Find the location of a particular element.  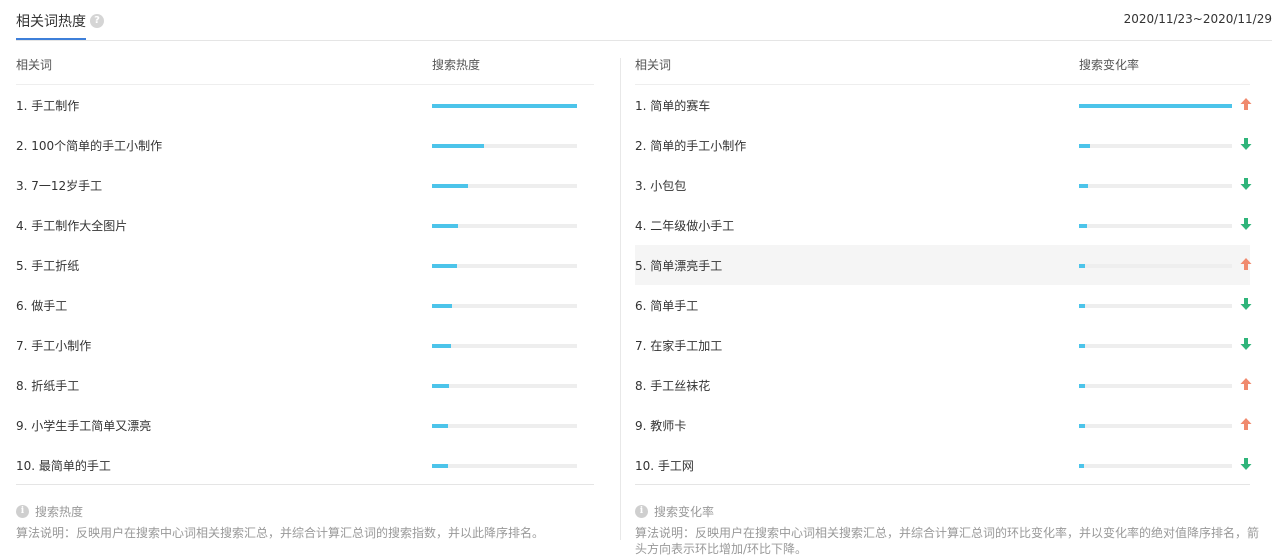

table-row: 1. 手工制作 is located at coordinates (305, 105).